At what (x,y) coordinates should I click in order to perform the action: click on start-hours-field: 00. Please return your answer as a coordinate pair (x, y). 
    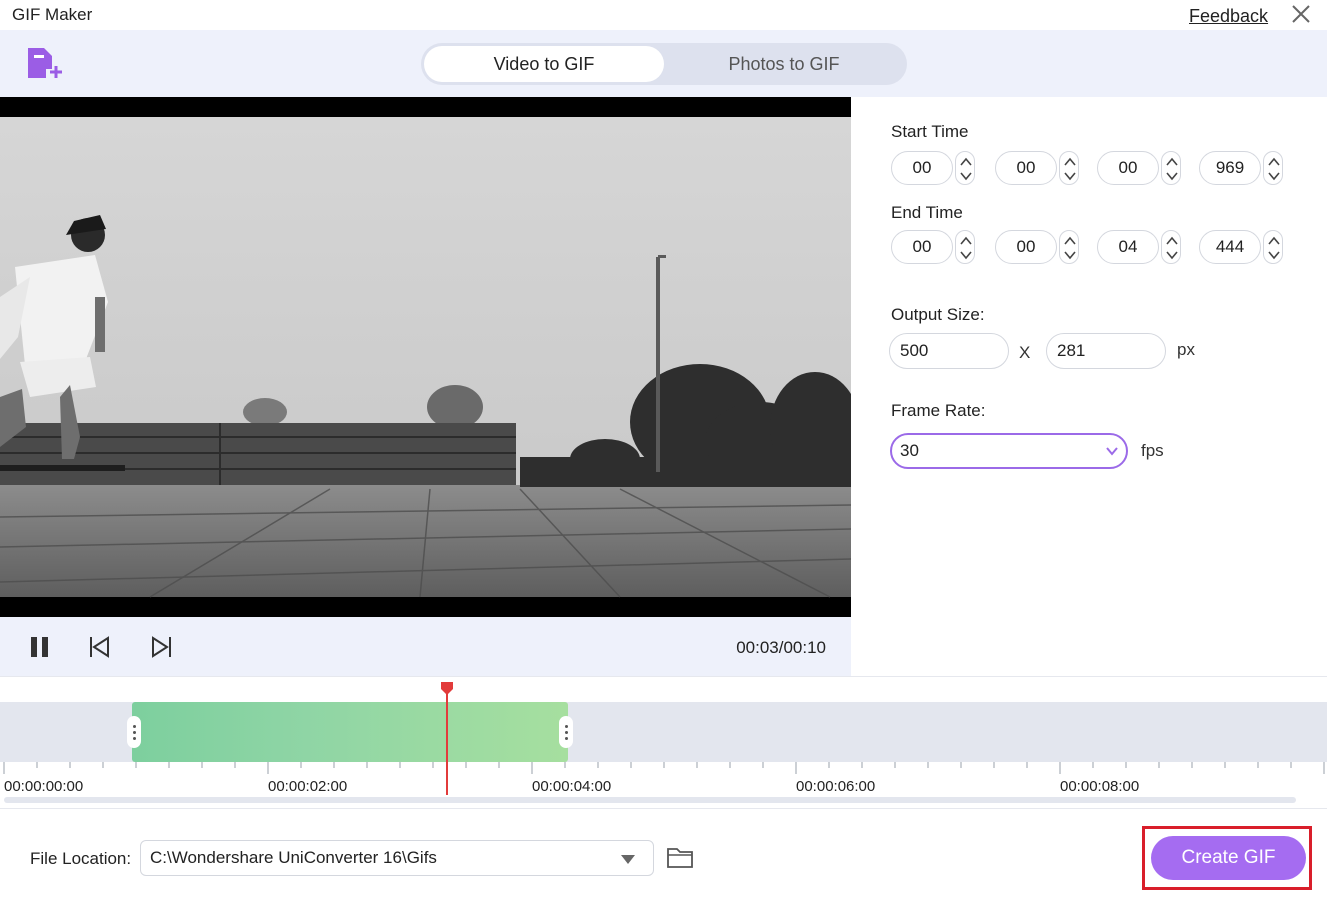
    Looking at the image, I should click on (922, 168).